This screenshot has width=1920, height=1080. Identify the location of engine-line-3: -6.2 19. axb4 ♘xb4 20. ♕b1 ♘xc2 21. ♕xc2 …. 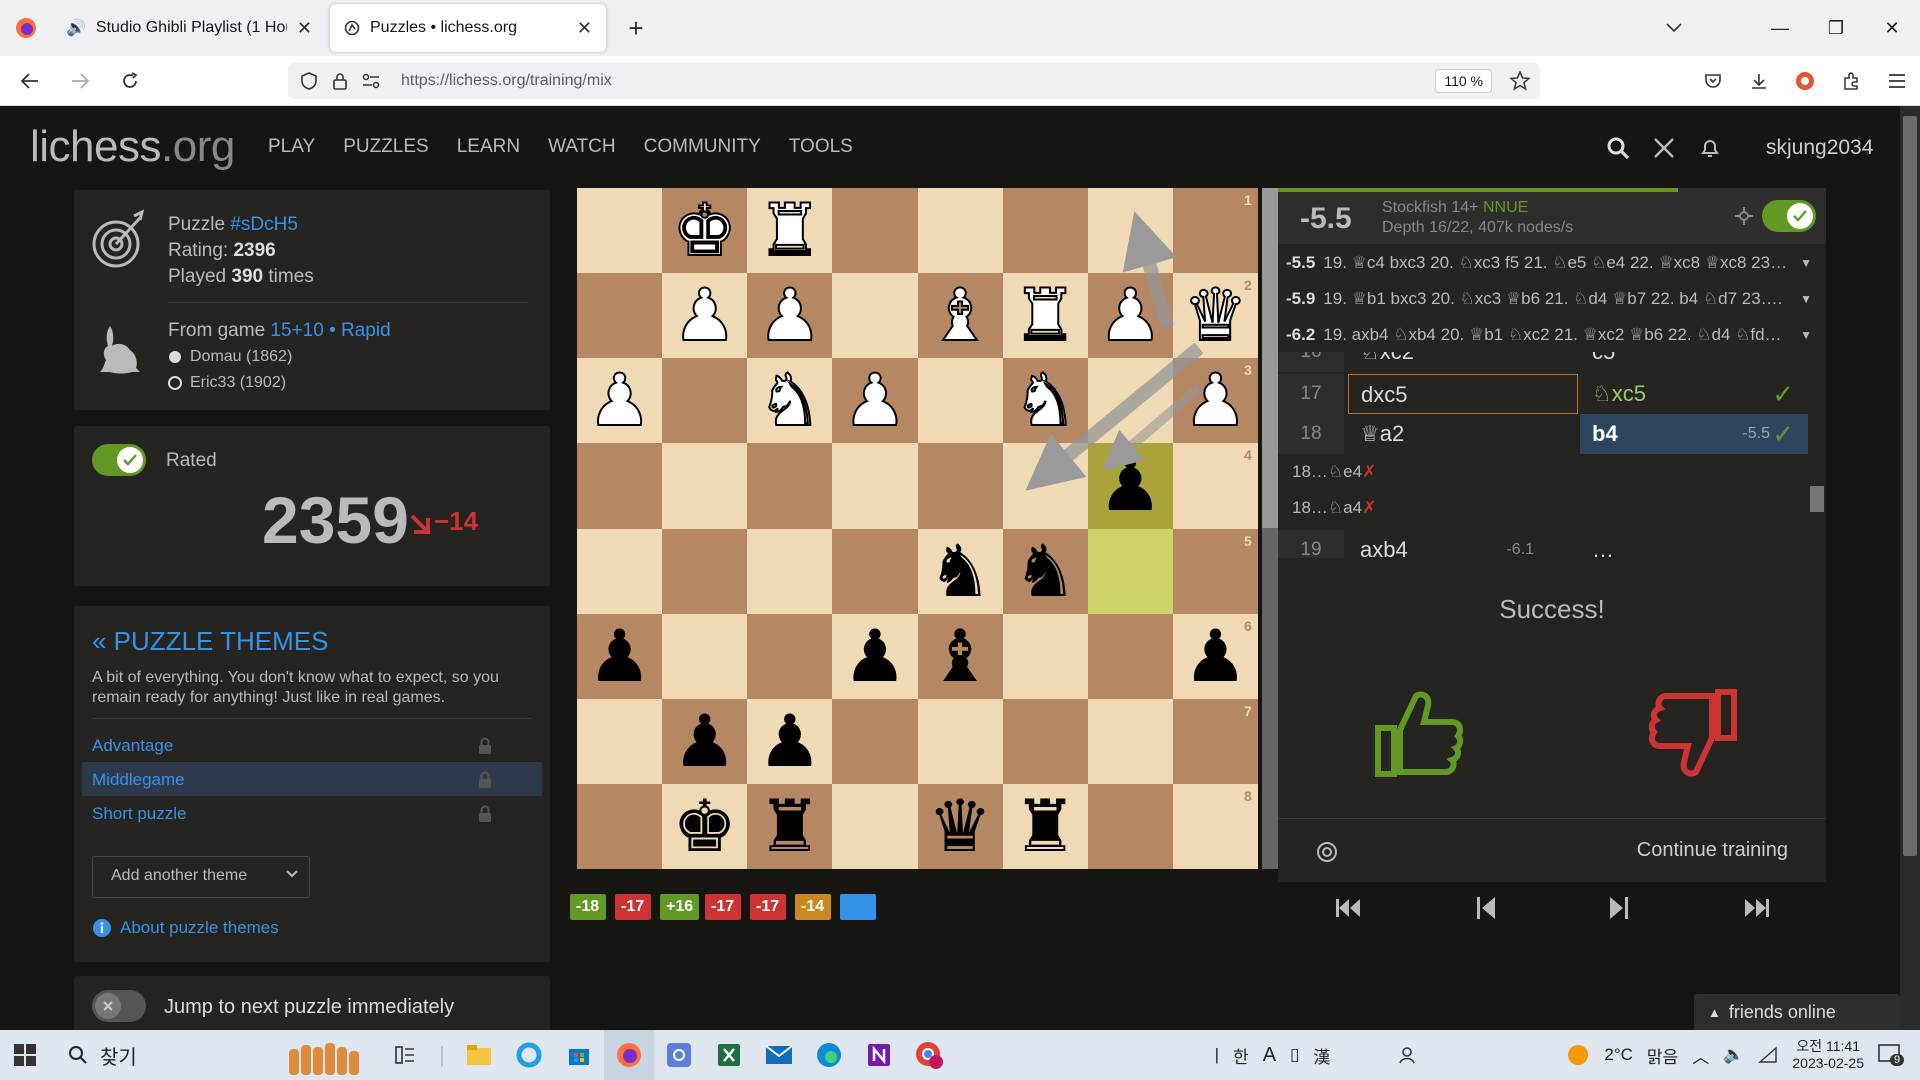
(1551, 334).